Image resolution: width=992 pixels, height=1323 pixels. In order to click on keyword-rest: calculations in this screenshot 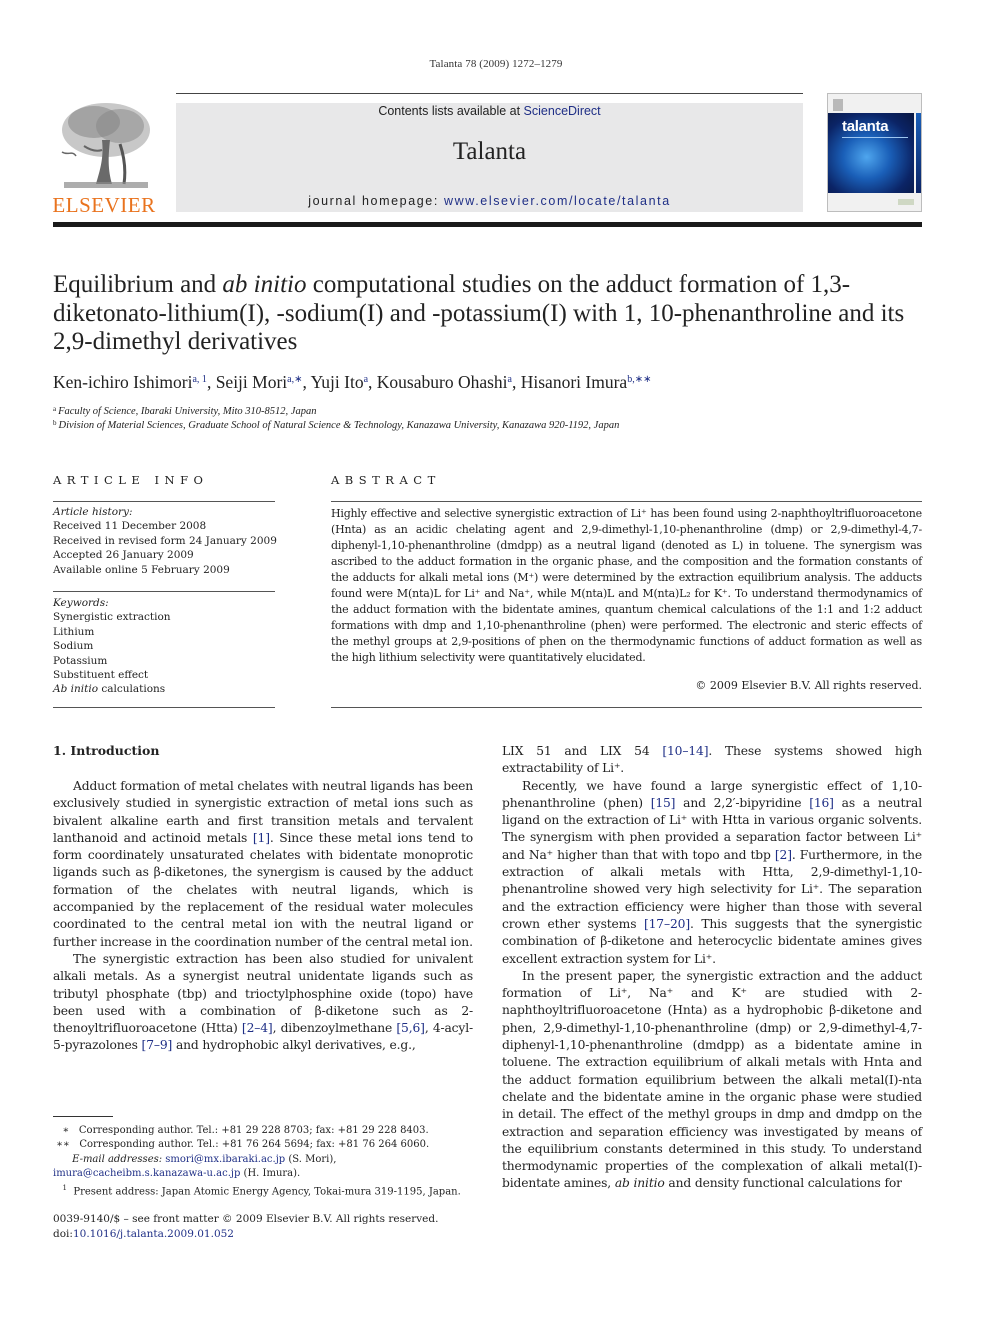, I will do `click(132, 689)`.